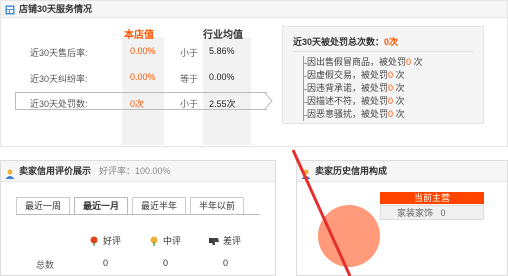  What do you see at coordinates (415, 213) in the screenshot?
I see `category-name: 家装家饰` at bounding box center [415, 213].